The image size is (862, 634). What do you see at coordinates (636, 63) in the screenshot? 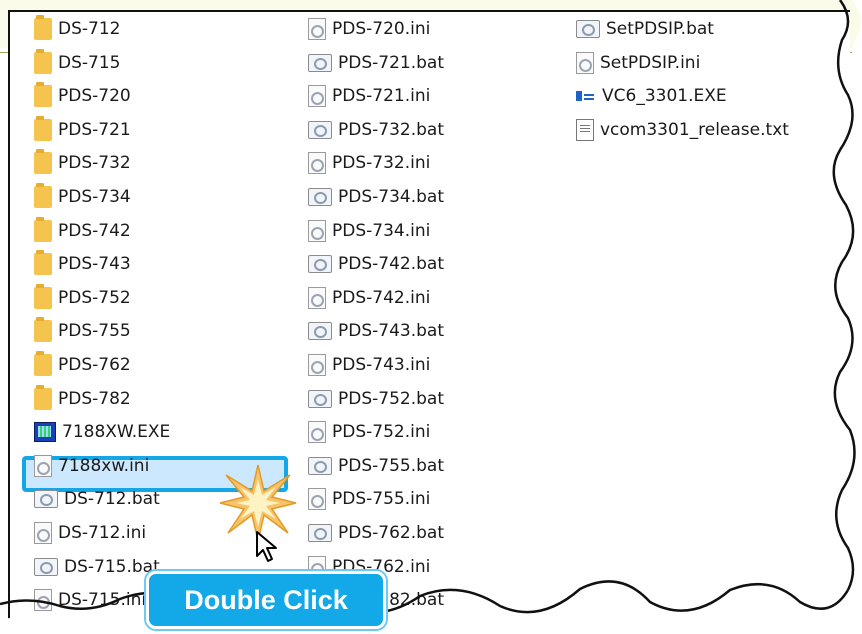
I see `file-item: SetPDSIP.ini` at bounding box center [636, 63].